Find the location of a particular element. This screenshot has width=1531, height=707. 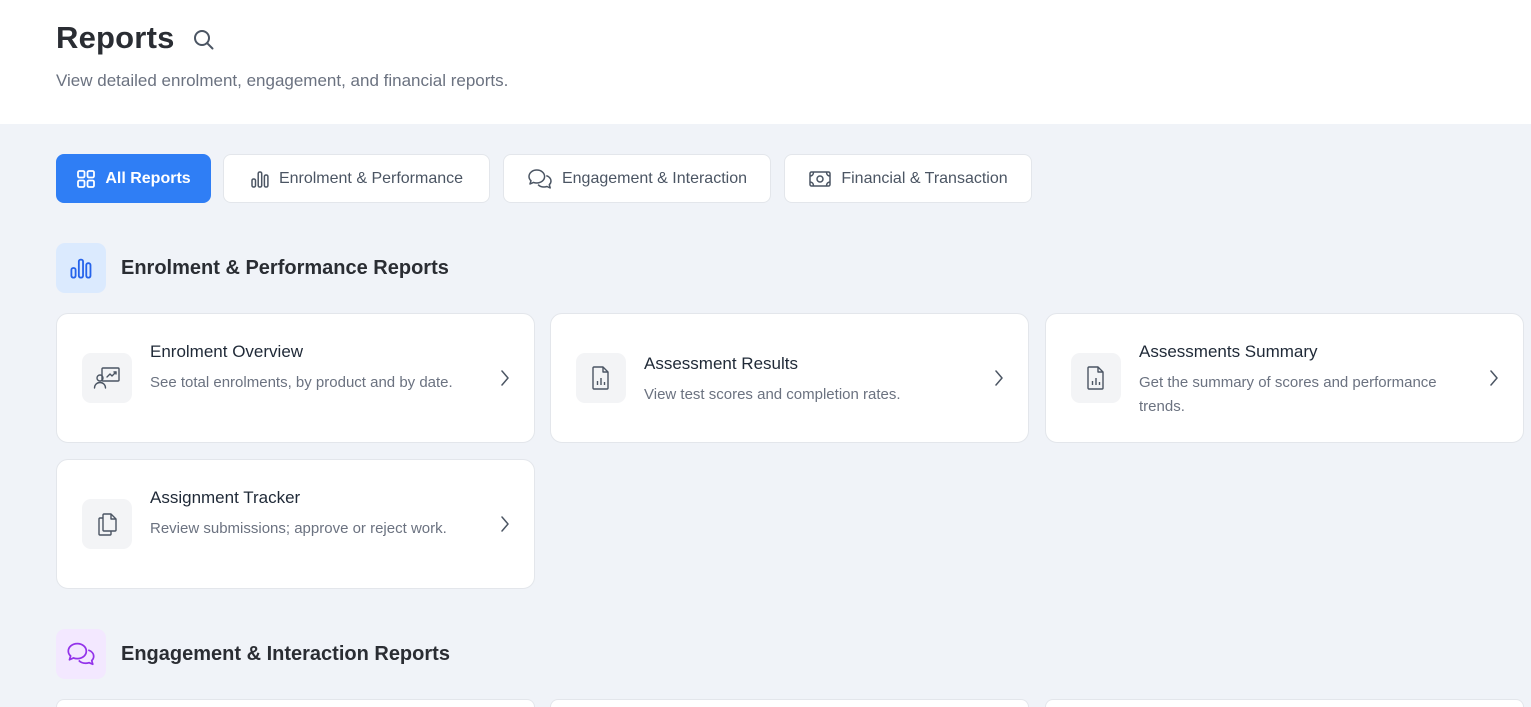

tab-financial-transaction: Financial & Transaction is located at coordinates (908, 178).